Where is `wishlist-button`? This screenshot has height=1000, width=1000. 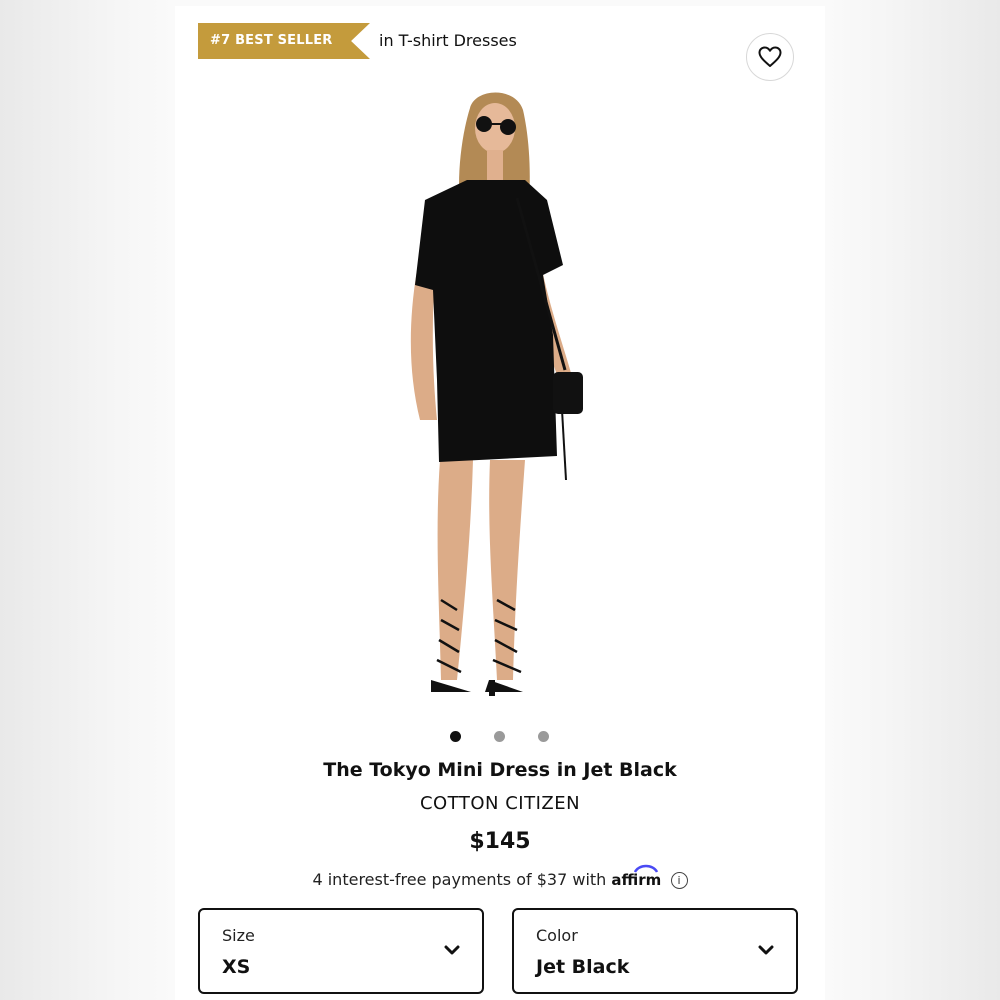 wishlist-button is located at coordinates (770, 57).